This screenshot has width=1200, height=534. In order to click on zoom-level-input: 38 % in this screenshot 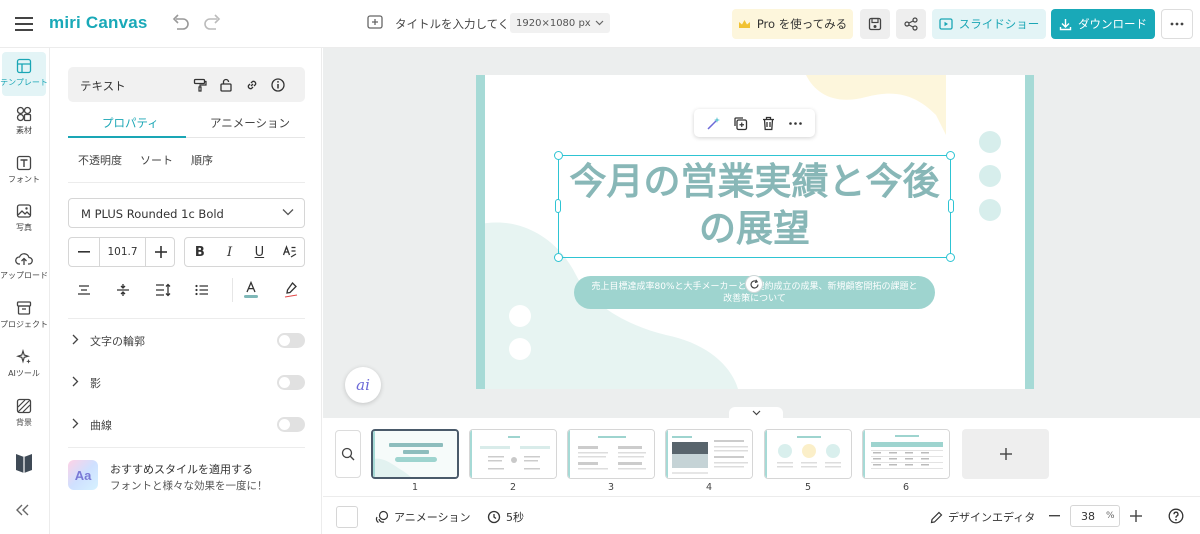, I will do `click(1095, 516)`.